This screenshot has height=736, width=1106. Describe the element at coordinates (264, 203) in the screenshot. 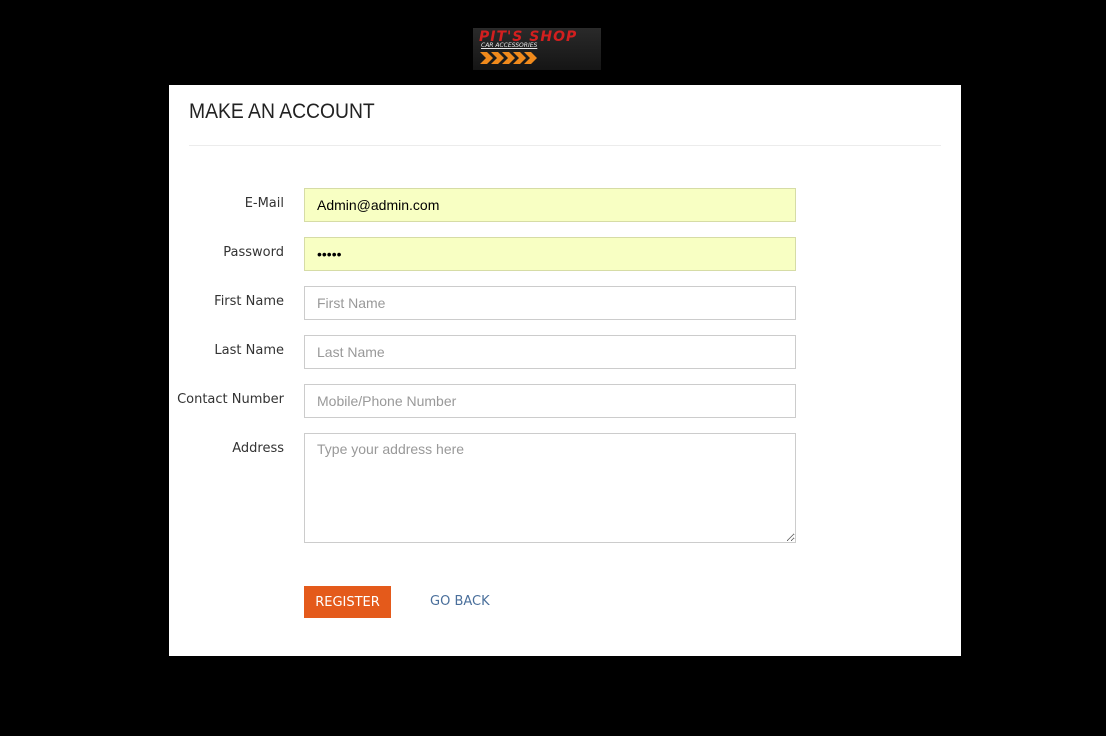

I see `email-label: E-Mail` at that location.